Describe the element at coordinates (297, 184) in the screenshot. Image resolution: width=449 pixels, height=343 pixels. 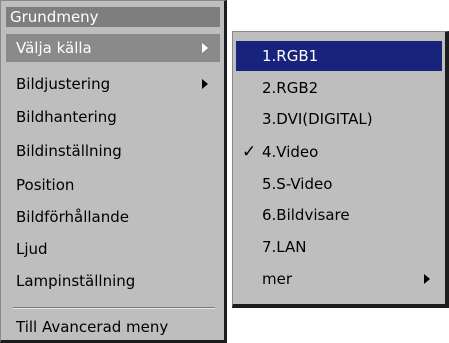
I see `source-item-label: 5.S-Video` at that location.